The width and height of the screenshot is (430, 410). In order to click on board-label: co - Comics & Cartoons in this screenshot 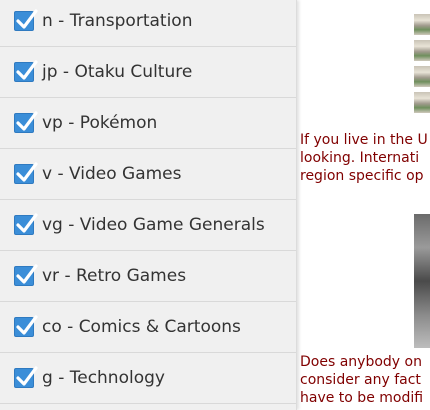, I will do `click(141, 327)`.